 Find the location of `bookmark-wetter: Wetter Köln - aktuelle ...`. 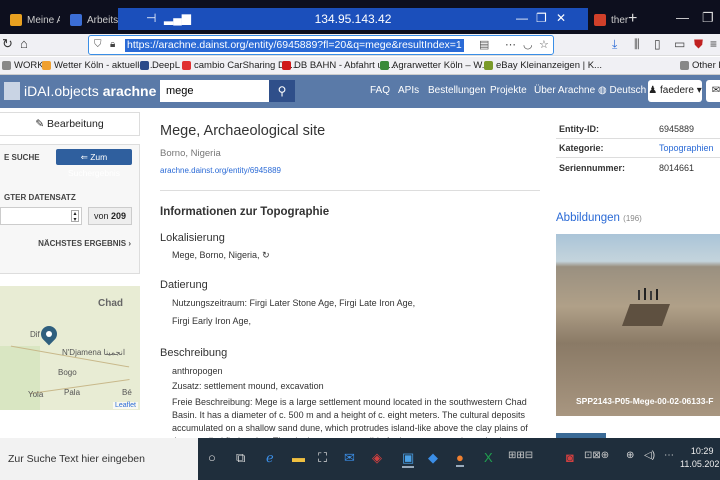

bookmark-wetter: Wetter Köln - aktuelle ... is located at coordinates (98, 65).